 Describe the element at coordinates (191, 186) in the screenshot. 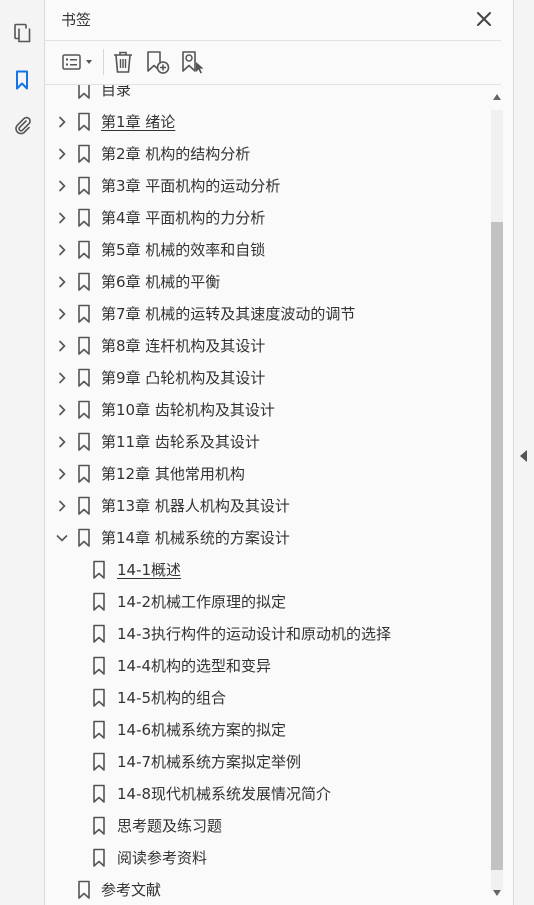

I see `bookmark-label: 第3章 平面机构的运动分析` at that location.